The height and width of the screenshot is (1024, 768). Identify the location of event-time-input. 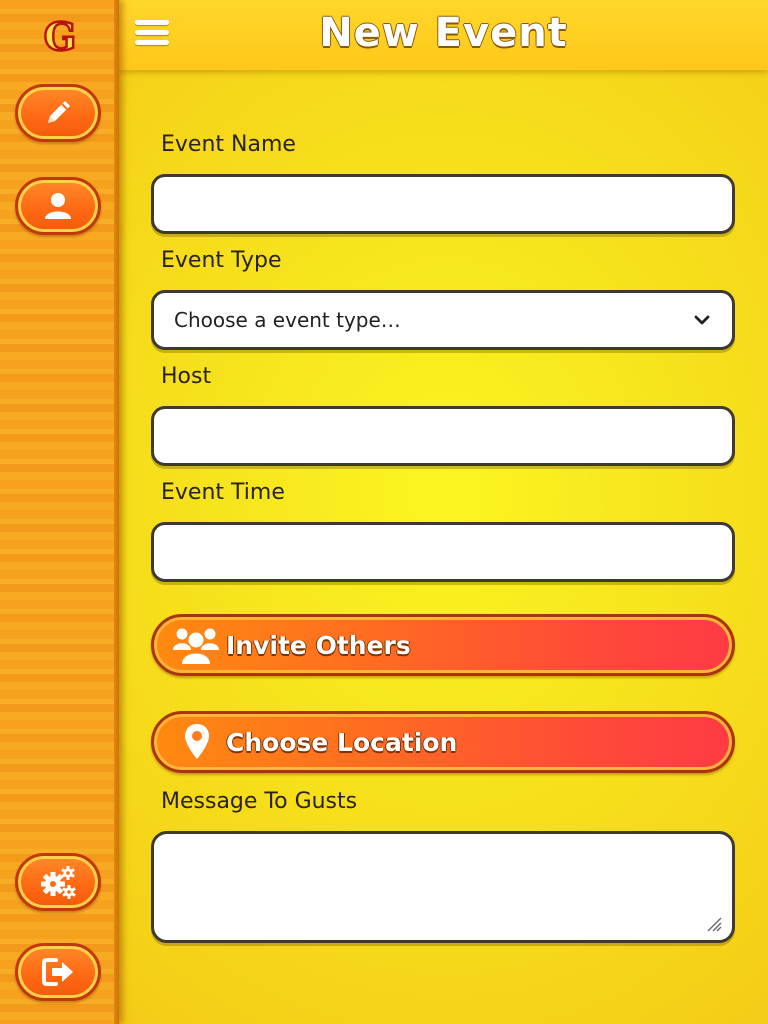
(443, 552).